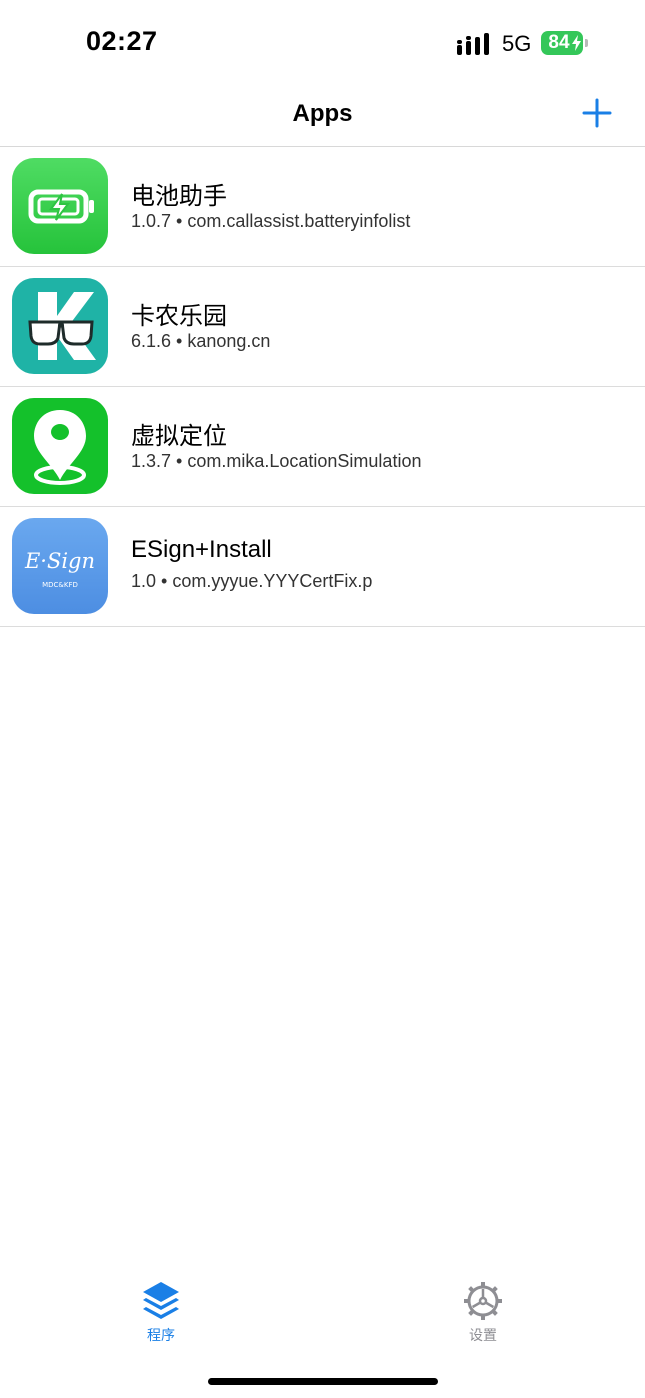 The width and height of the screenshot is (645, 1398). Describe the element at coordinates (559, 42) in the screenshot. I see `battery-level: 84` at that location.